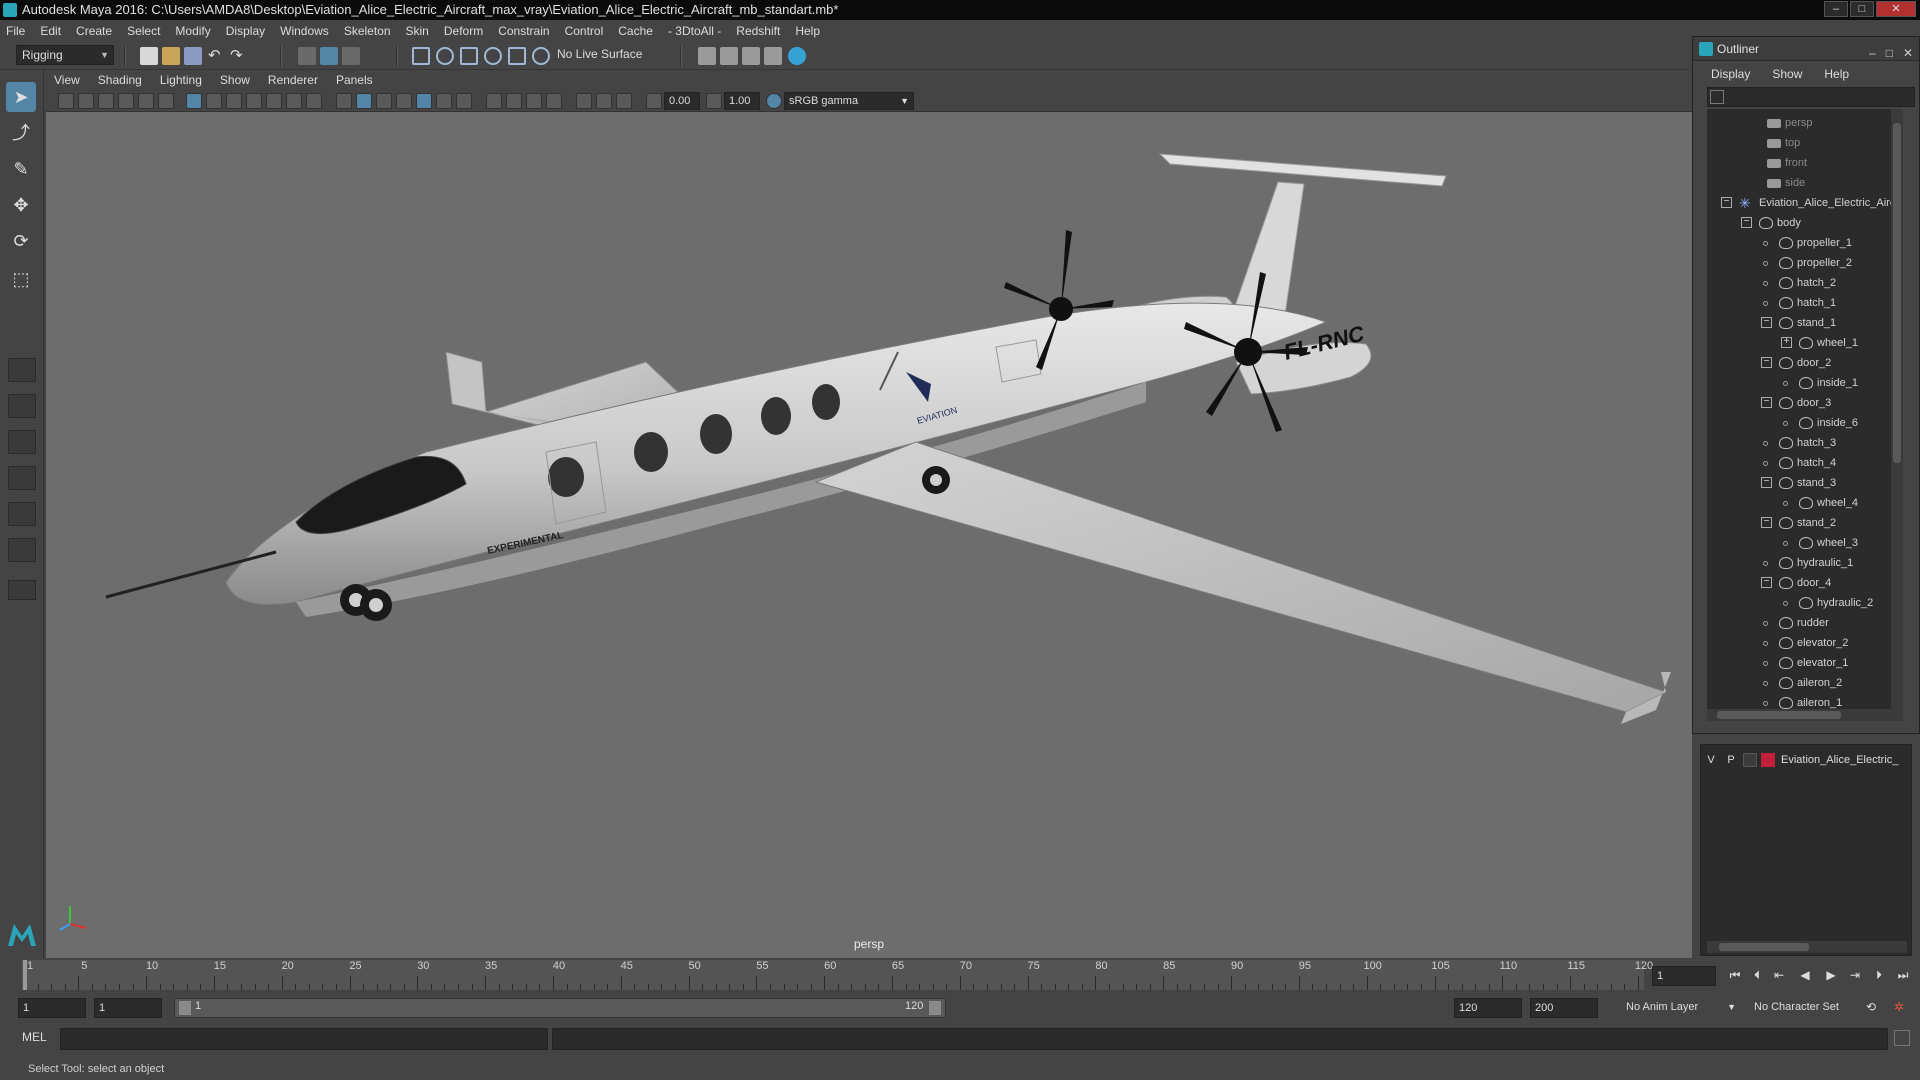 Image resolution: width=1920 pixels, height=1080 pixels. Describe the element at coordinates (364, 101) in the screenshot. I see `smooth-shade-icon` at that location.